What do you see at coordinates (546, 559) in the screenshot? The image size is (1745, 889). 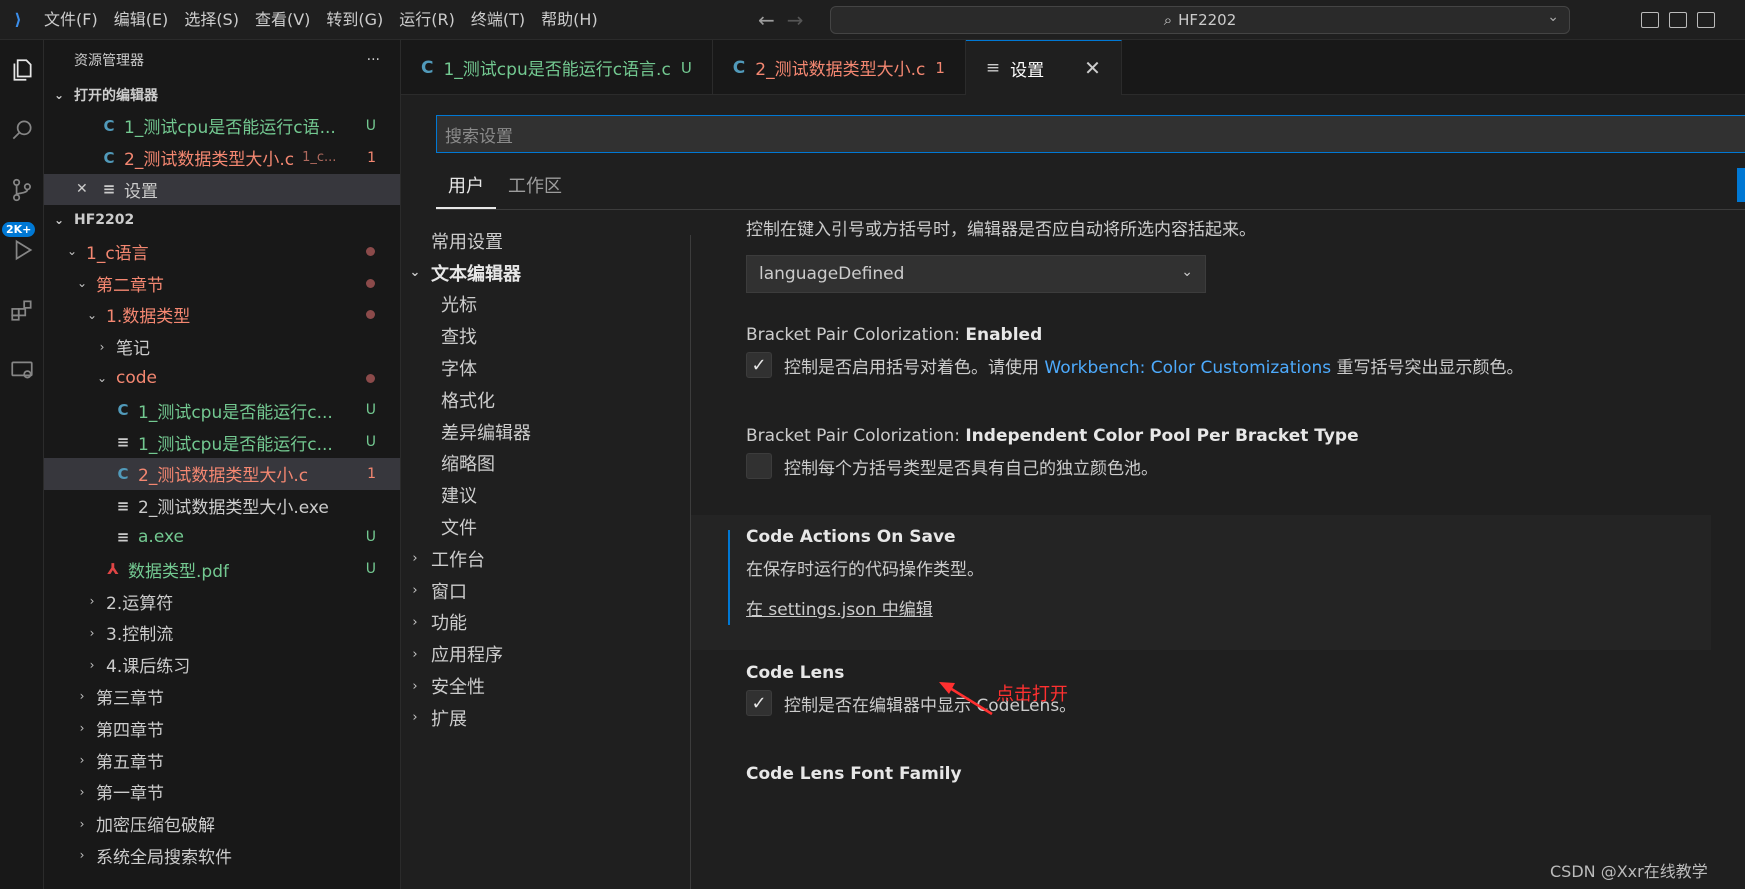 I see `toc-item: › 工作台` at bounding box center [546, 559].